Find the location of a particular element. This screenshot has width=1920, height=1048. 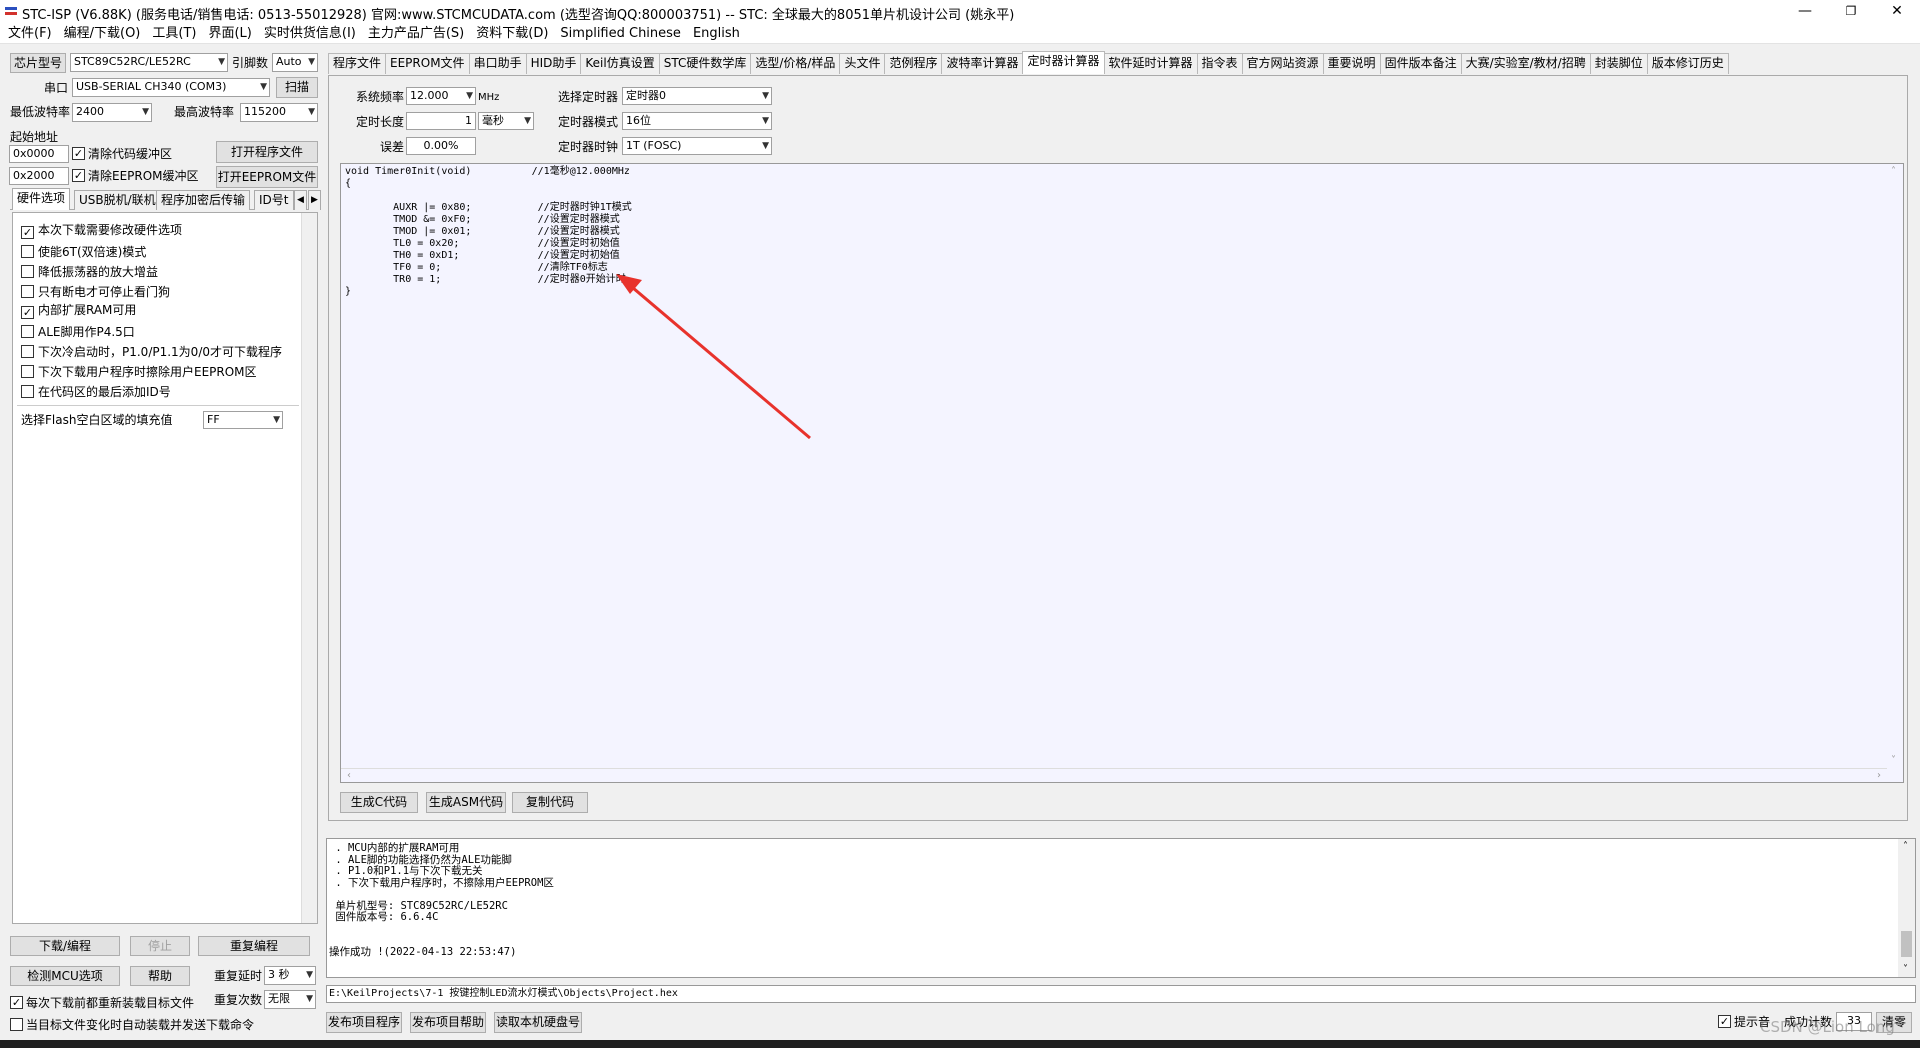

tab-contest-lab: 大赛/实验室/教材/招聘 is located at coordinates (1525, 63).